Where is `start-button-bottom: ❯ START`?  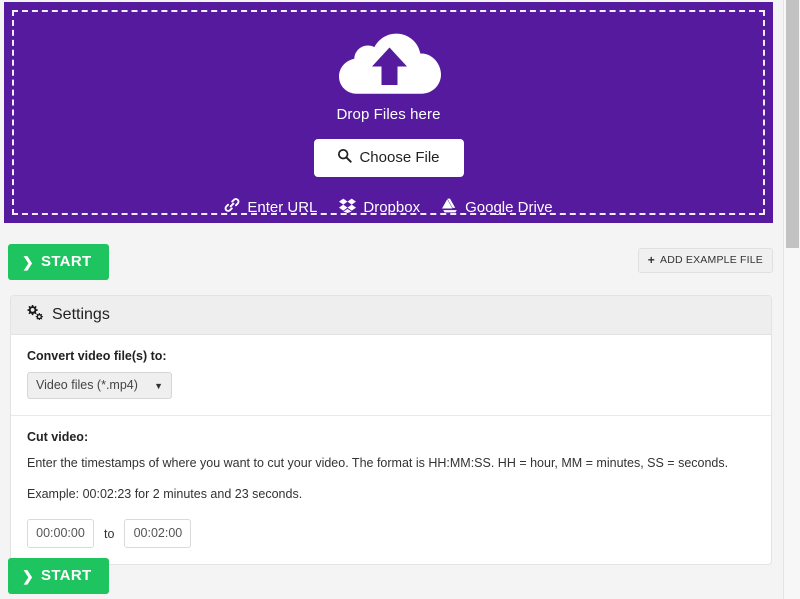
start-button-bottom: ❯ START is located at coordinates (59, 576).